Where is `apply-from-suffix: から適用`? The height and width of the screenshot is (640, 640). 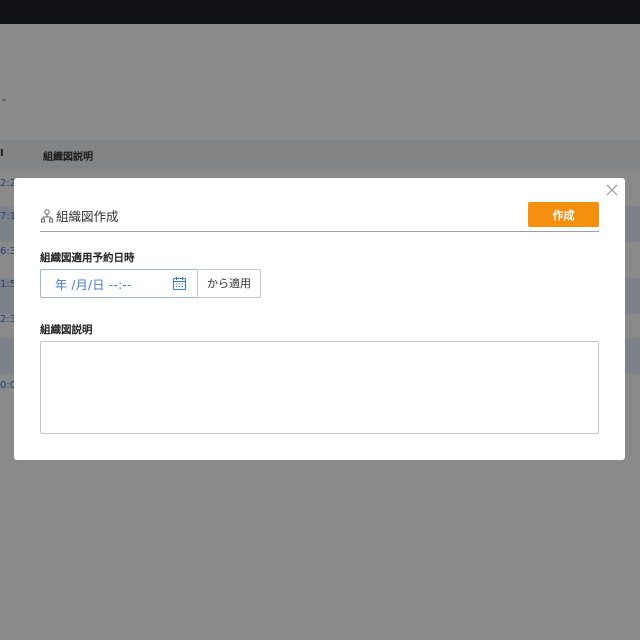 apply-from-suffix: から適用 is located at coordinates (229, 283).